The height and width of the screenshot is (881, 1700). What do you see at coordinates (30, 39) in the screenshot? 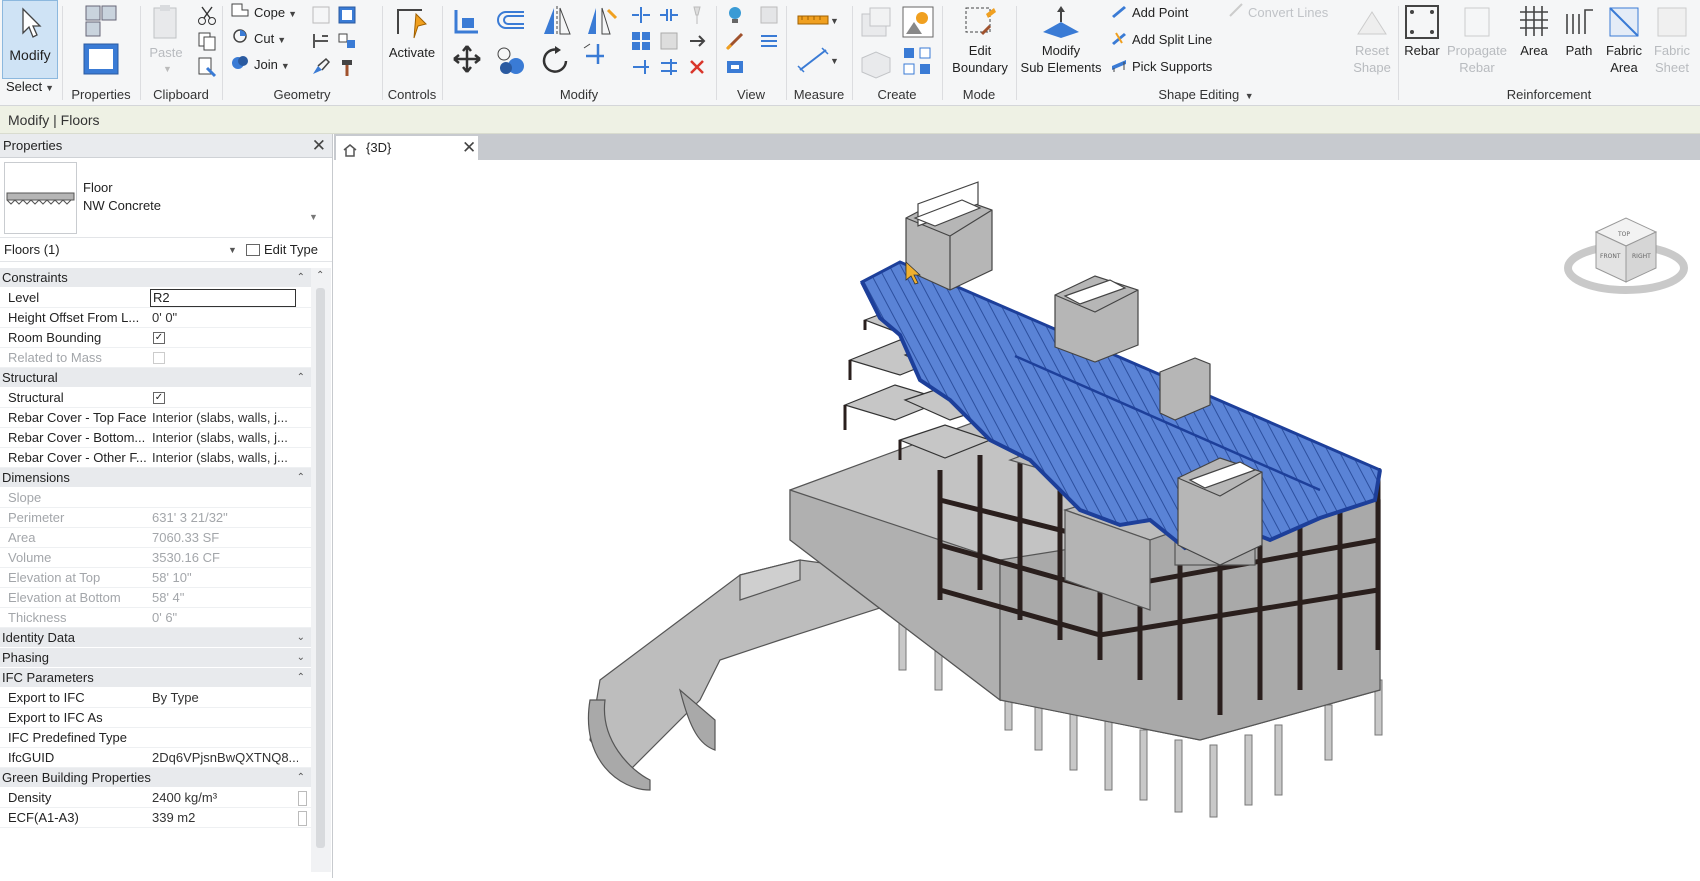
I see `modify-button: Modify` at bounding box center [30, 39].